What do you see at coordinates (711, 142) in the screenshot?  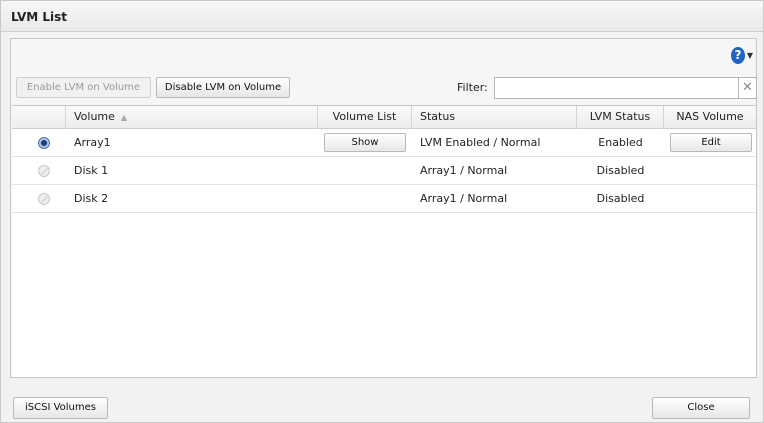 I see `edit-nas-volume-button: Edit` at bounding box center [711, 142].